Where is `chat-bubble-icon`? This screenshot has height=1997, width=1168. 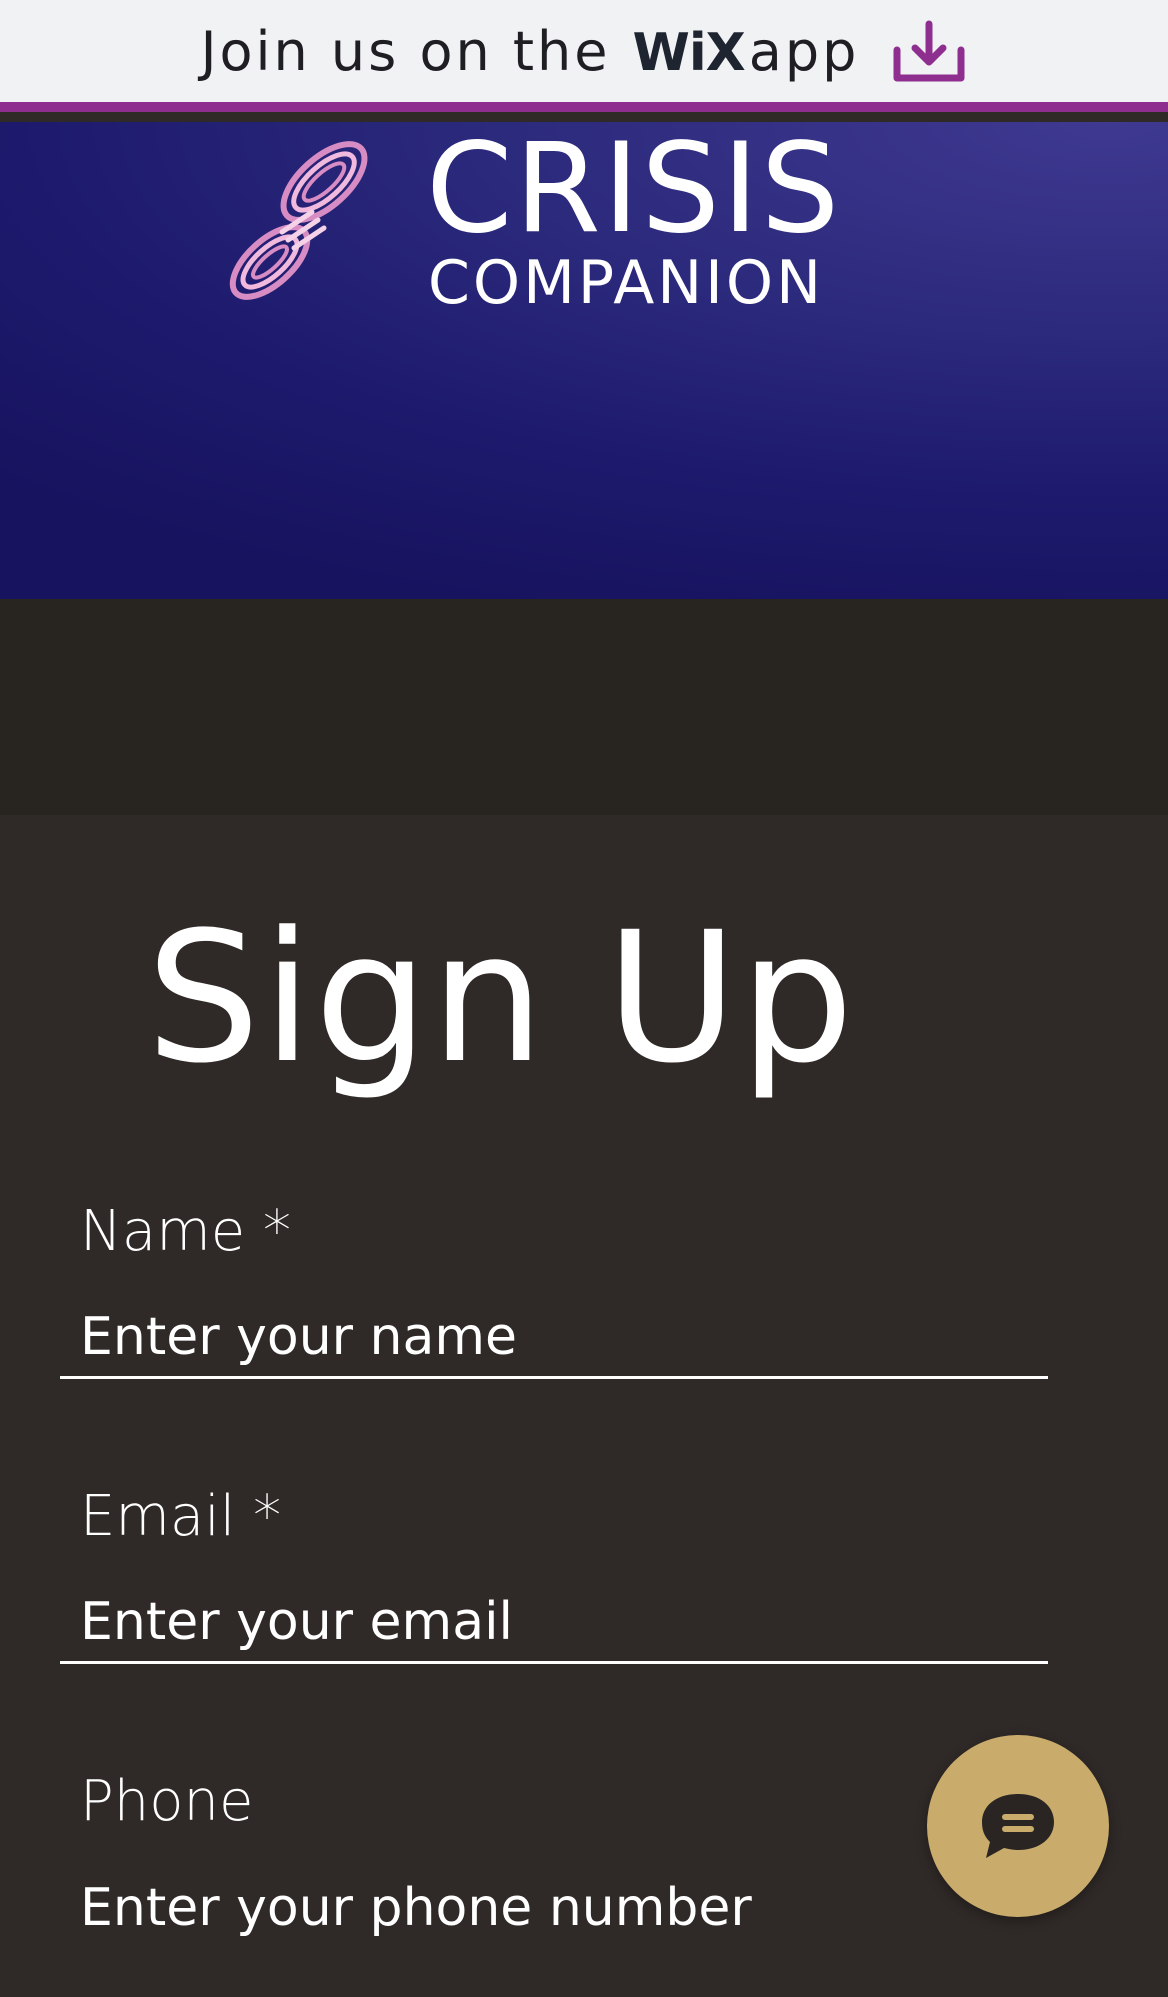
chat-bubble-icon is located at coordinates (1018, 1826).